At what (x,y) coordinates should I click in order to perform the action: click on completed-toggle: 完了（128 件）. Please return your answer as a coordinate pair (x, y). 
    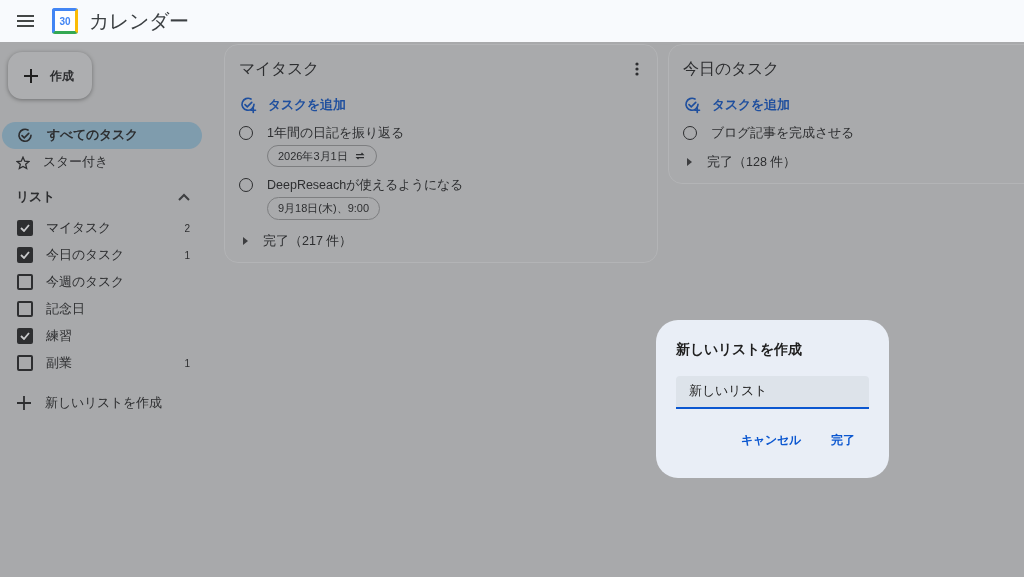
    Looking at the image, I should click on (752, 162).